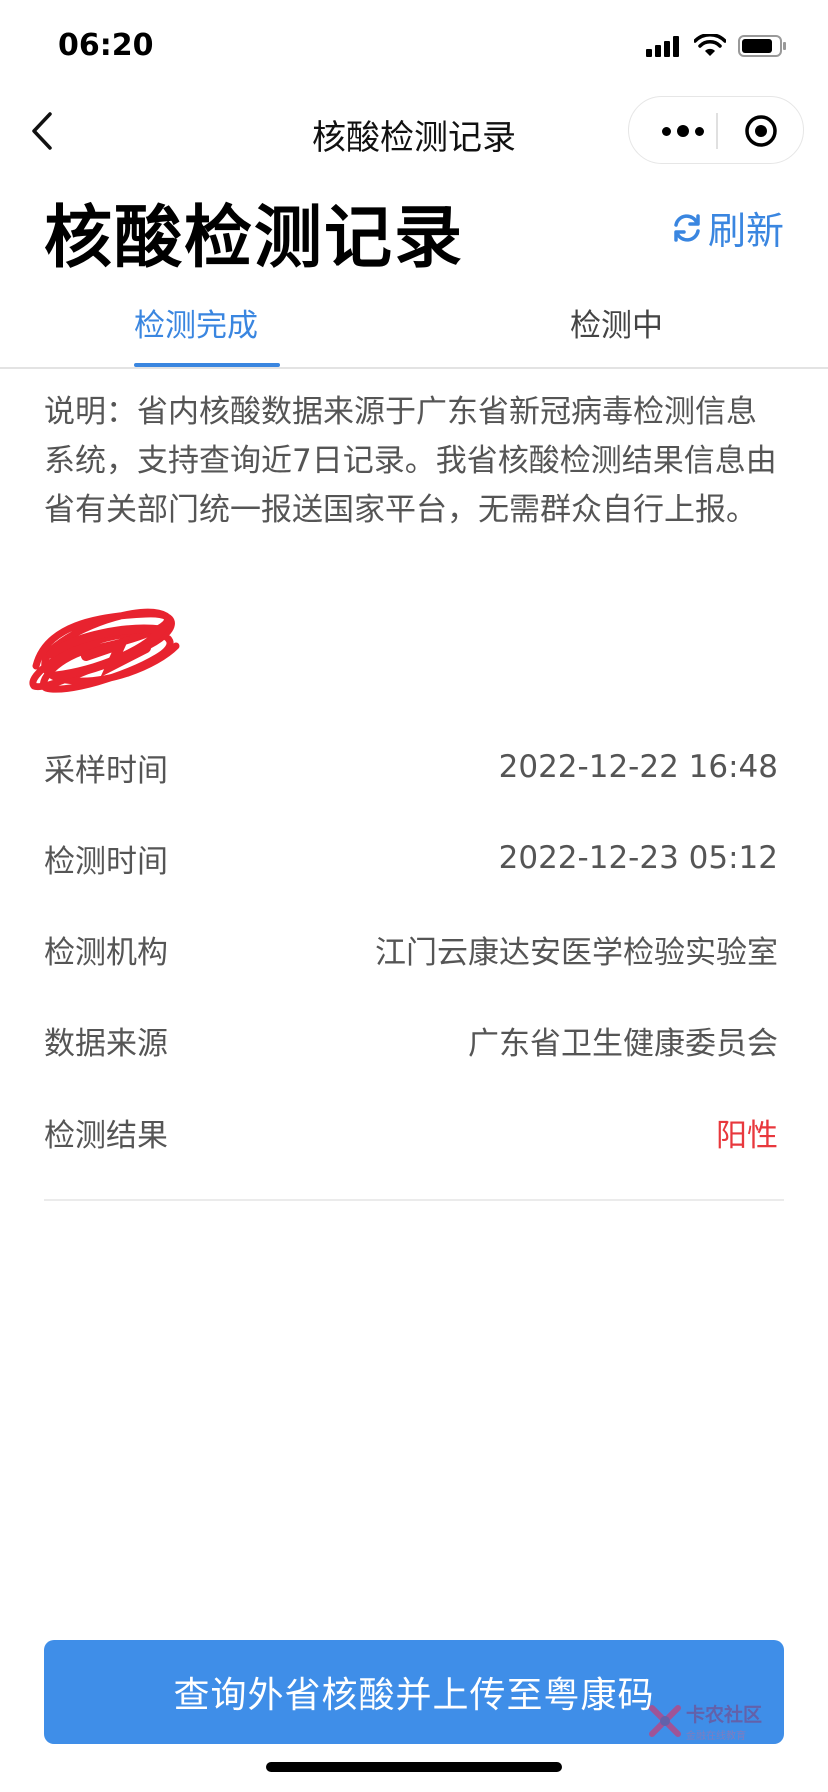 The image size is (828, 1792). I want to click on test-result-value: 阳性, so click(747, 1135).